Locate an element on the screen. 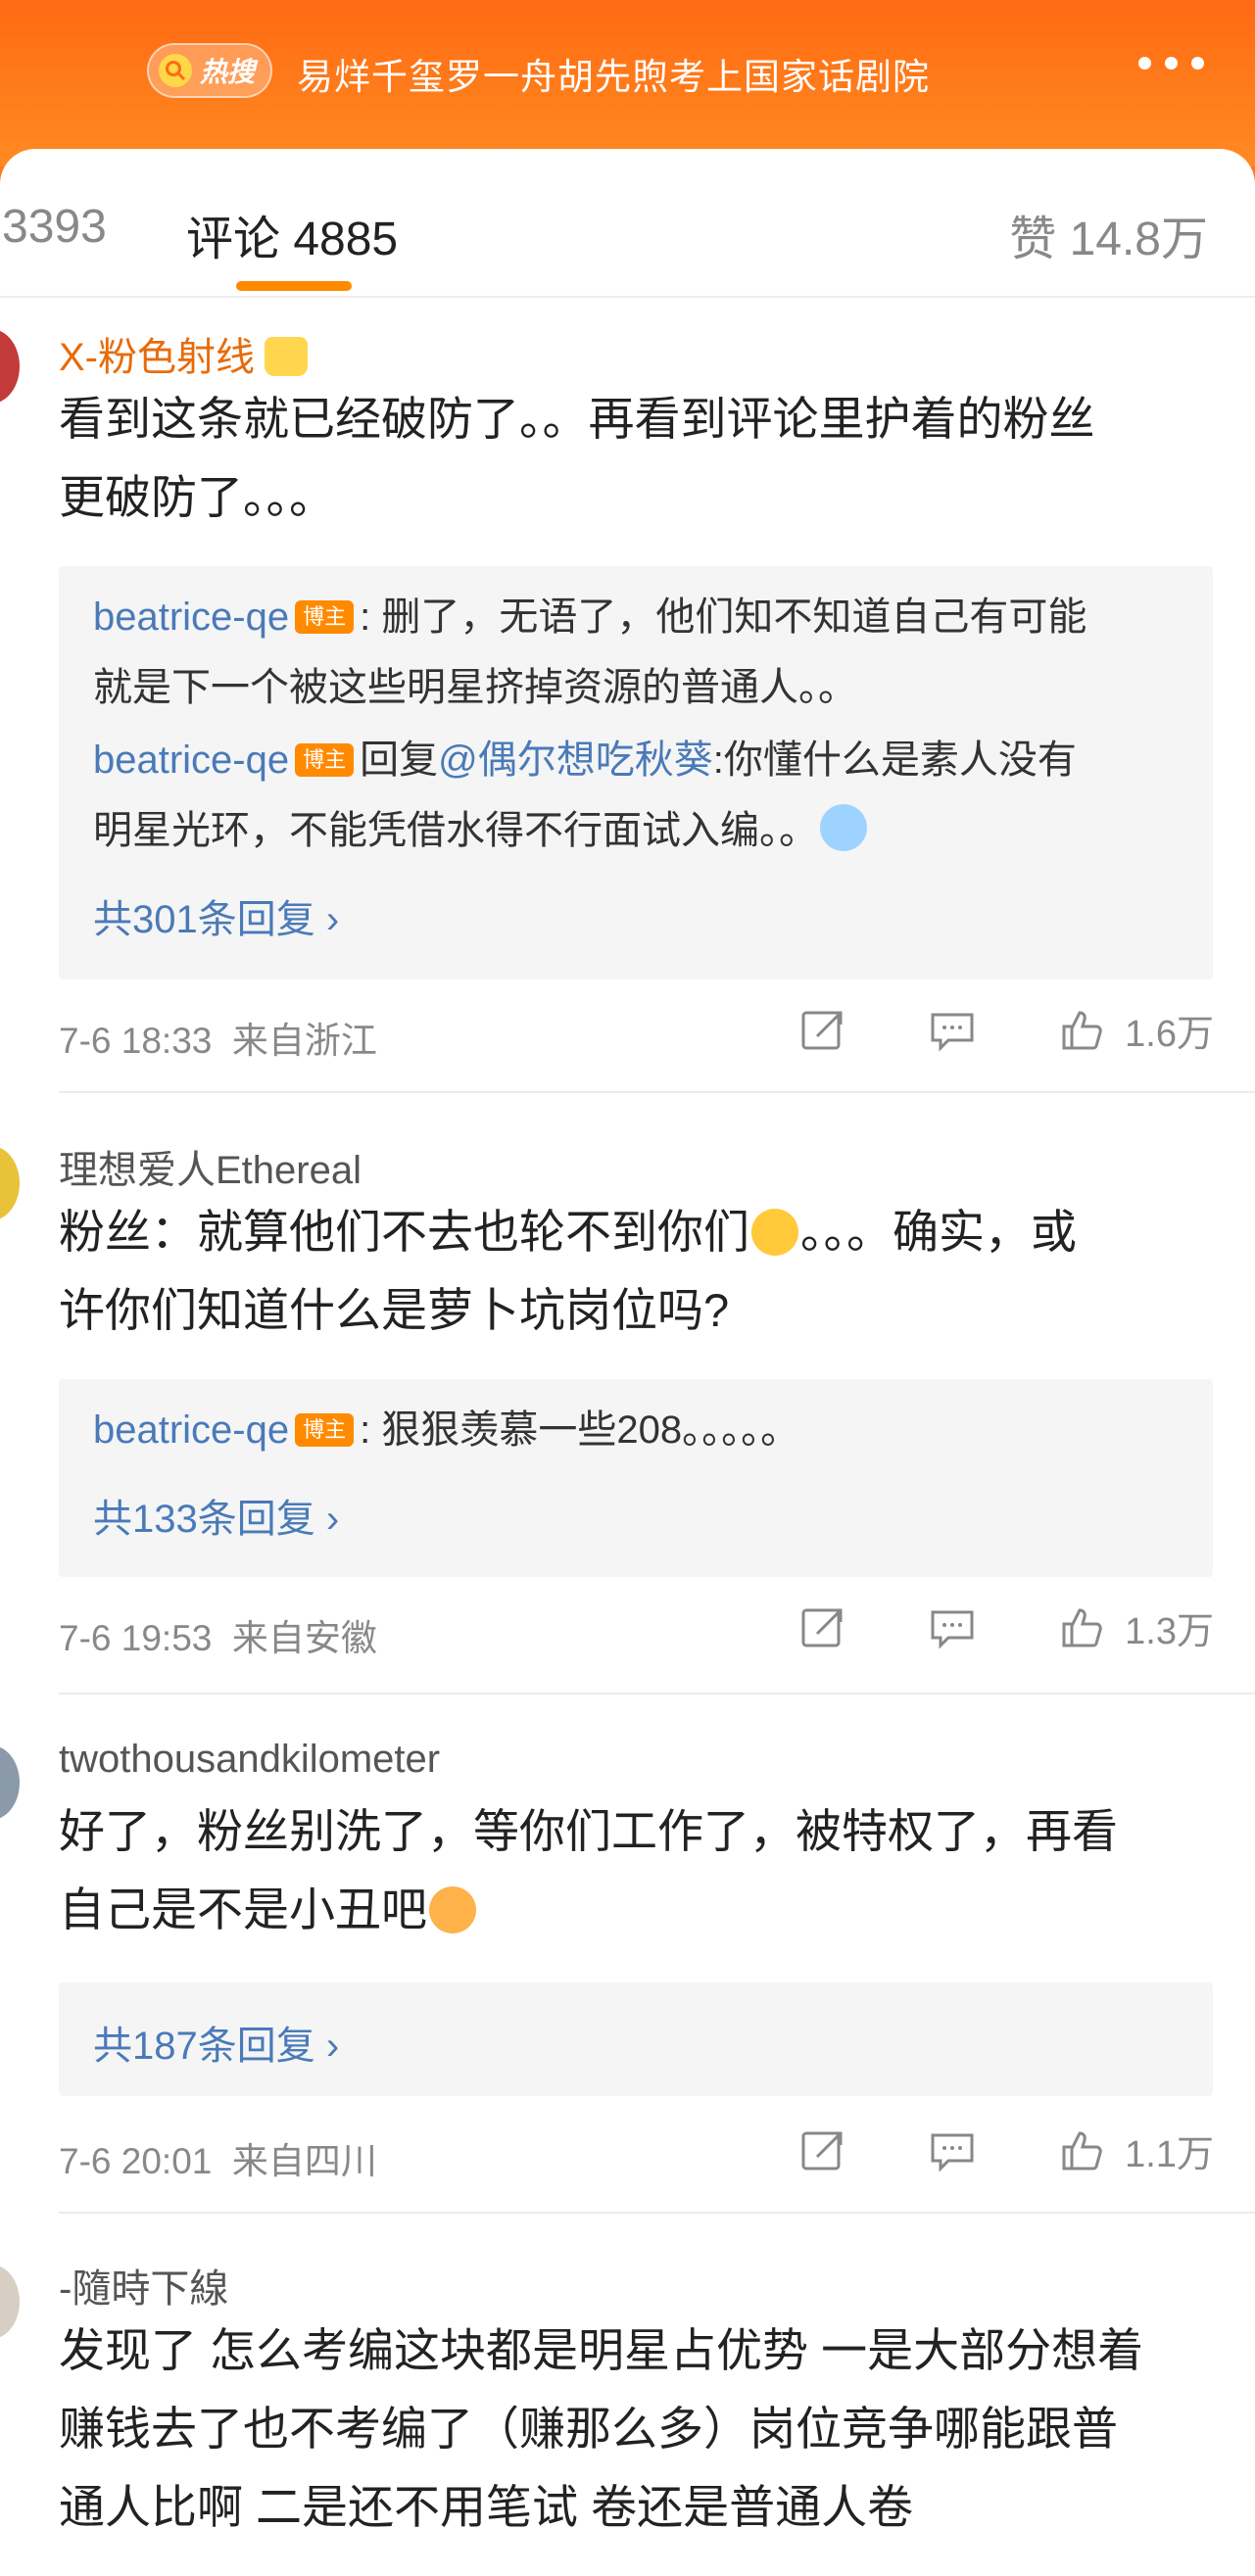 This screenshot has height=2576, width=1255. topic-title: 易烊千玺罗一舟胡先煦考上国家话剧院 is located at coordinates (613, 73).